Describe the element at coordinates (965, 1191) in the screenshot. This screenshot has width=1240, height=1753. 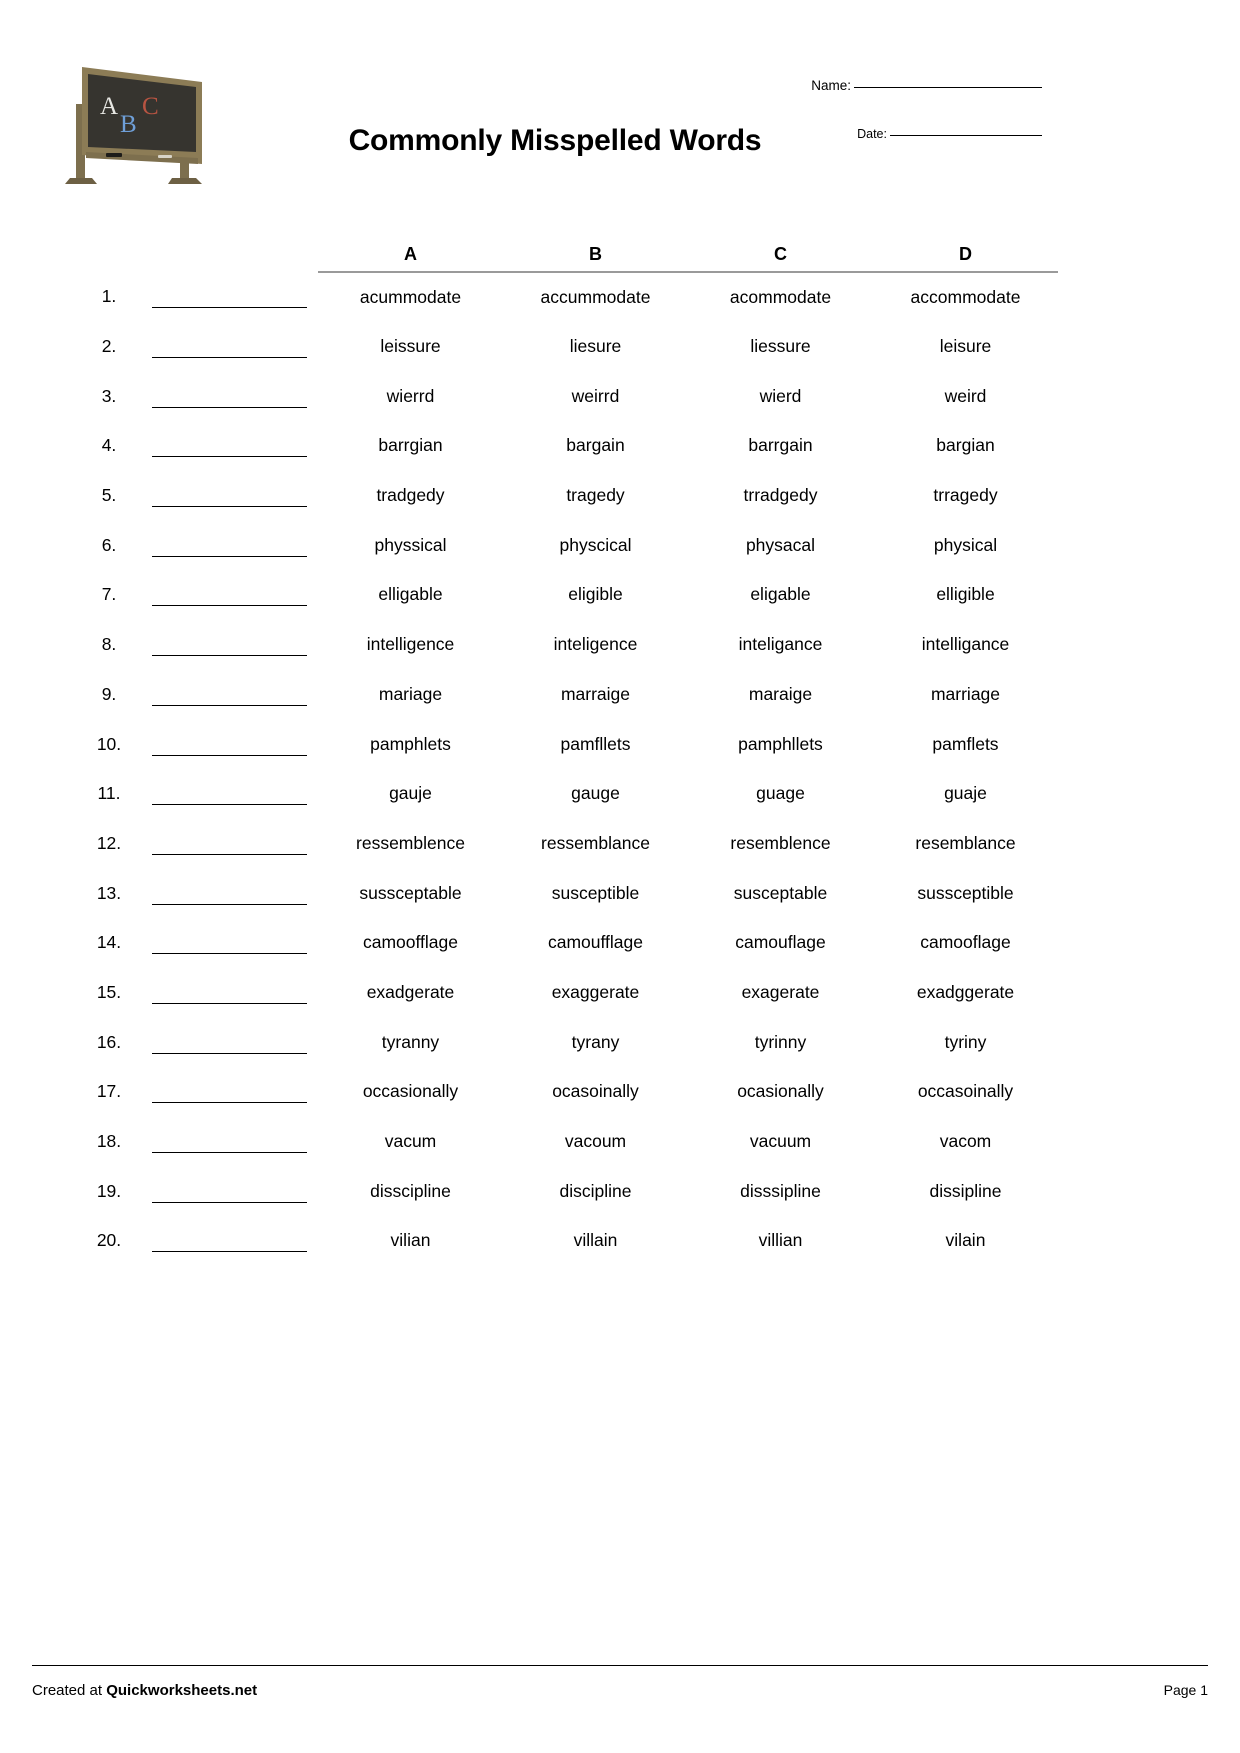
I see `option-cell-d: dissipline` at that location.